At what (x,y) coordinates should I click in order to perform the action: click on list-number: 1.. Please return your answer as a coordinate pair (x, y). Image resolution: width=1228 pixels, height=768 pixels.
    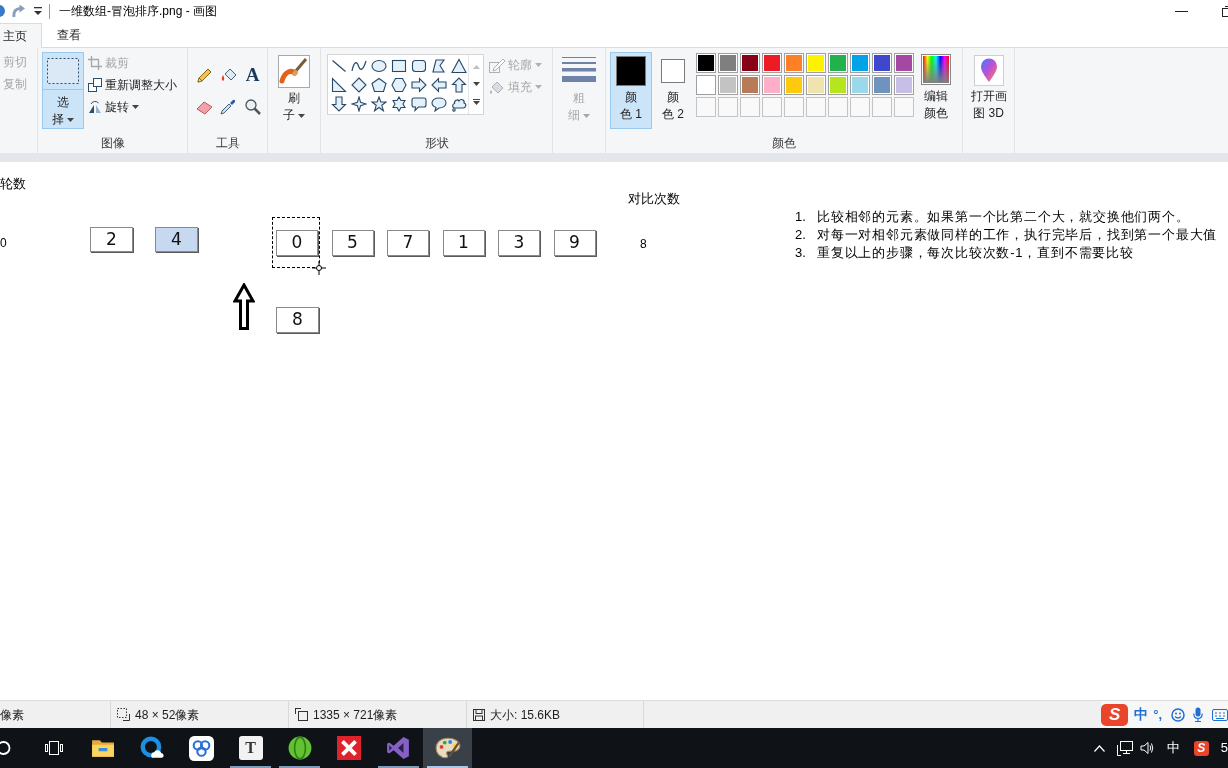
    Looking at the image, I should click on (801, 217).